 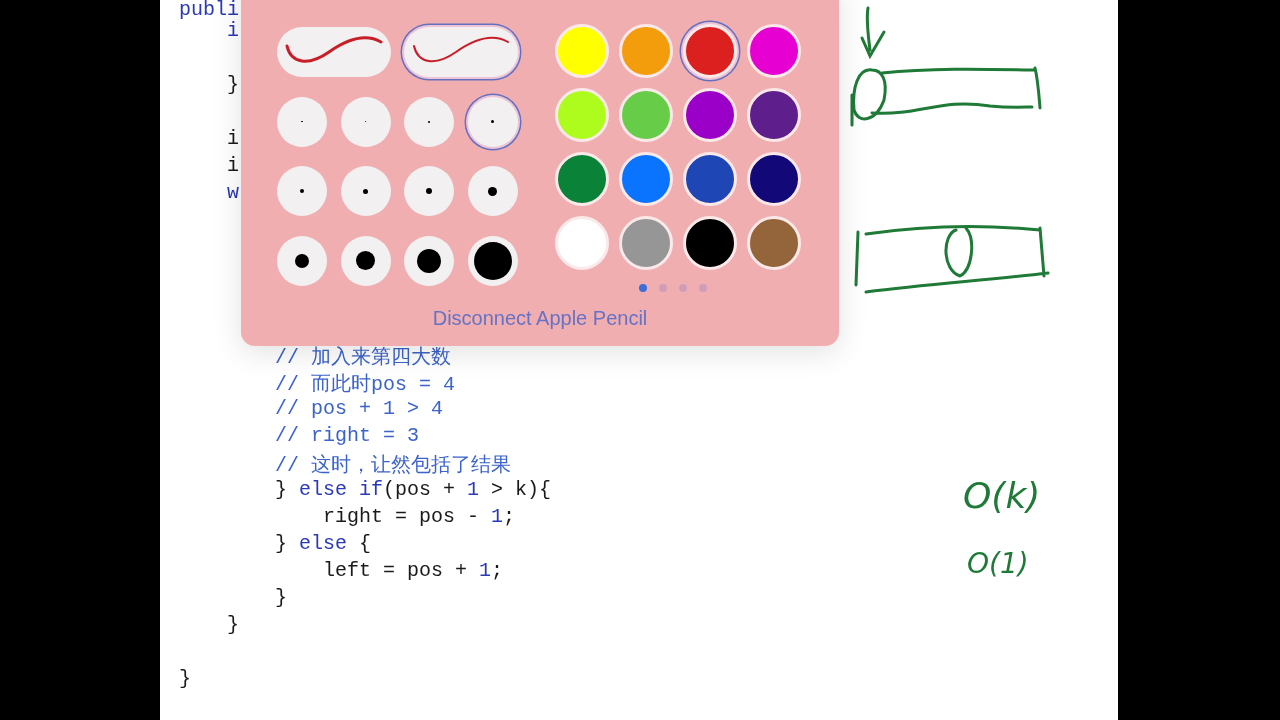 What do you see at coordinates (413, 490) in the screenshot?
I see `code-line: } else if(pos + 1 > k){` at bounding box center [413, 490].